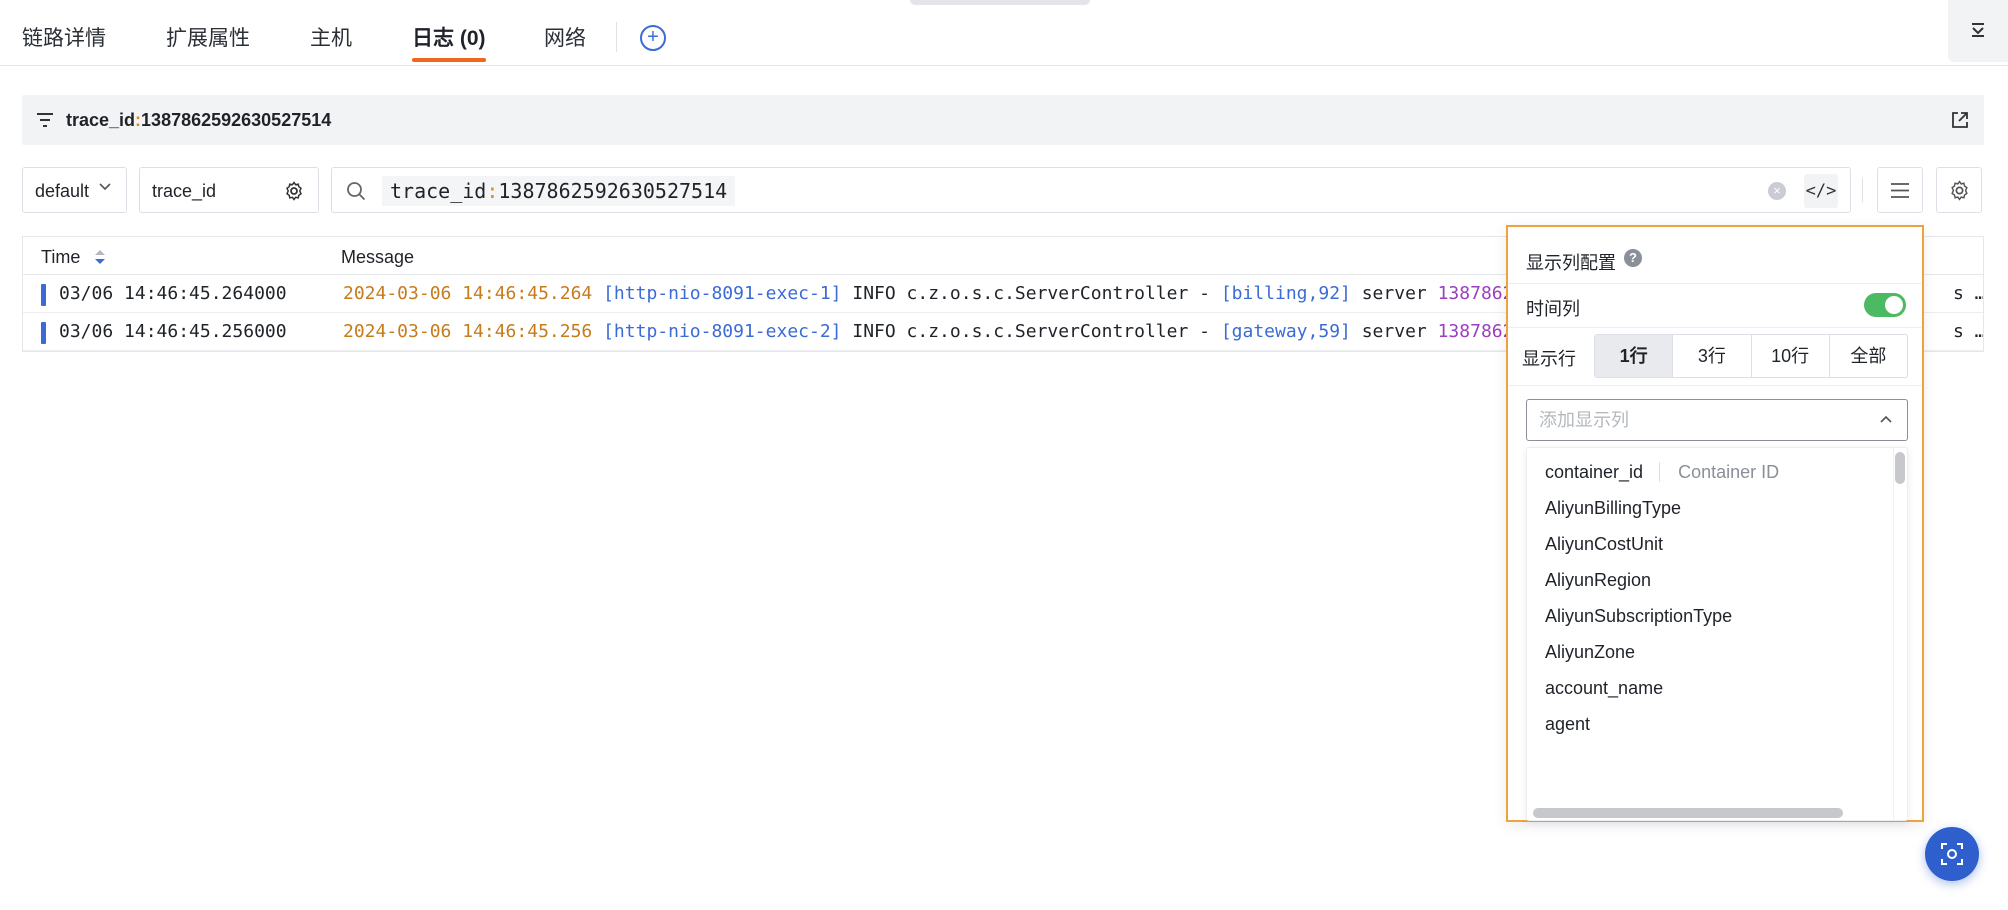  I want to click on log-search-input: trace_id:1387862592630527514 × </>, so click(1091, 190).